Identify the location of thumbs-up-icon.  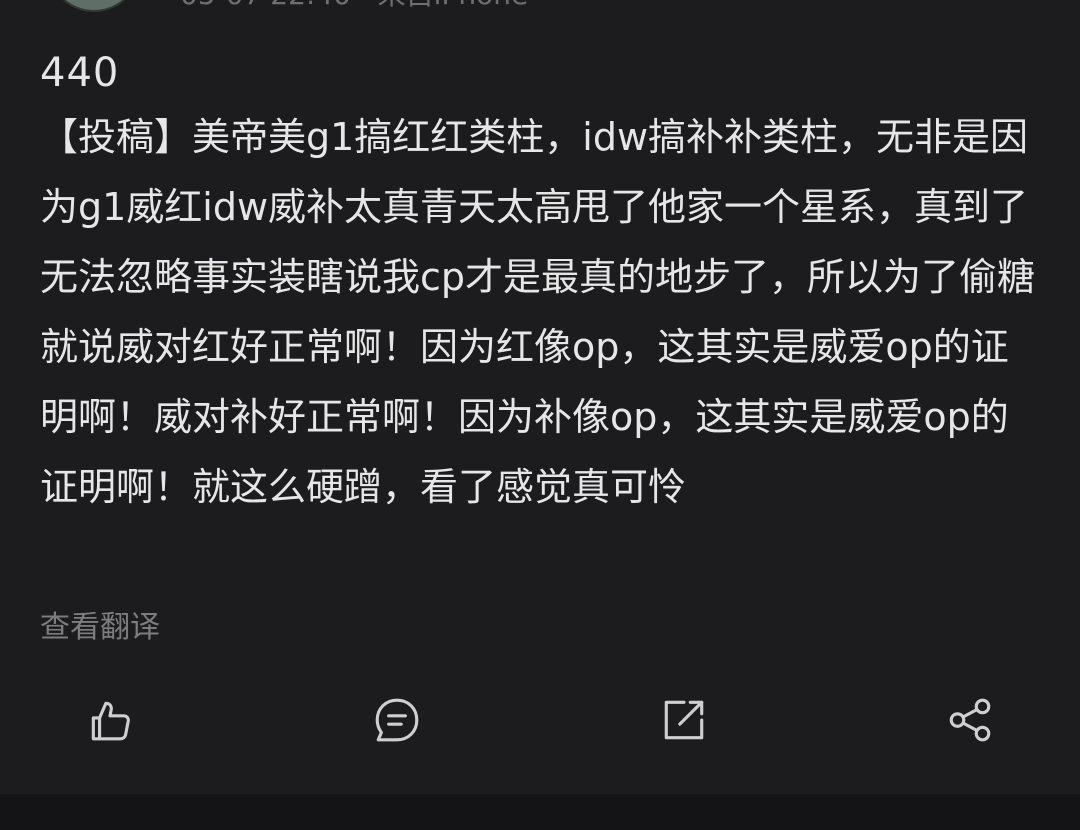
(110, 722).